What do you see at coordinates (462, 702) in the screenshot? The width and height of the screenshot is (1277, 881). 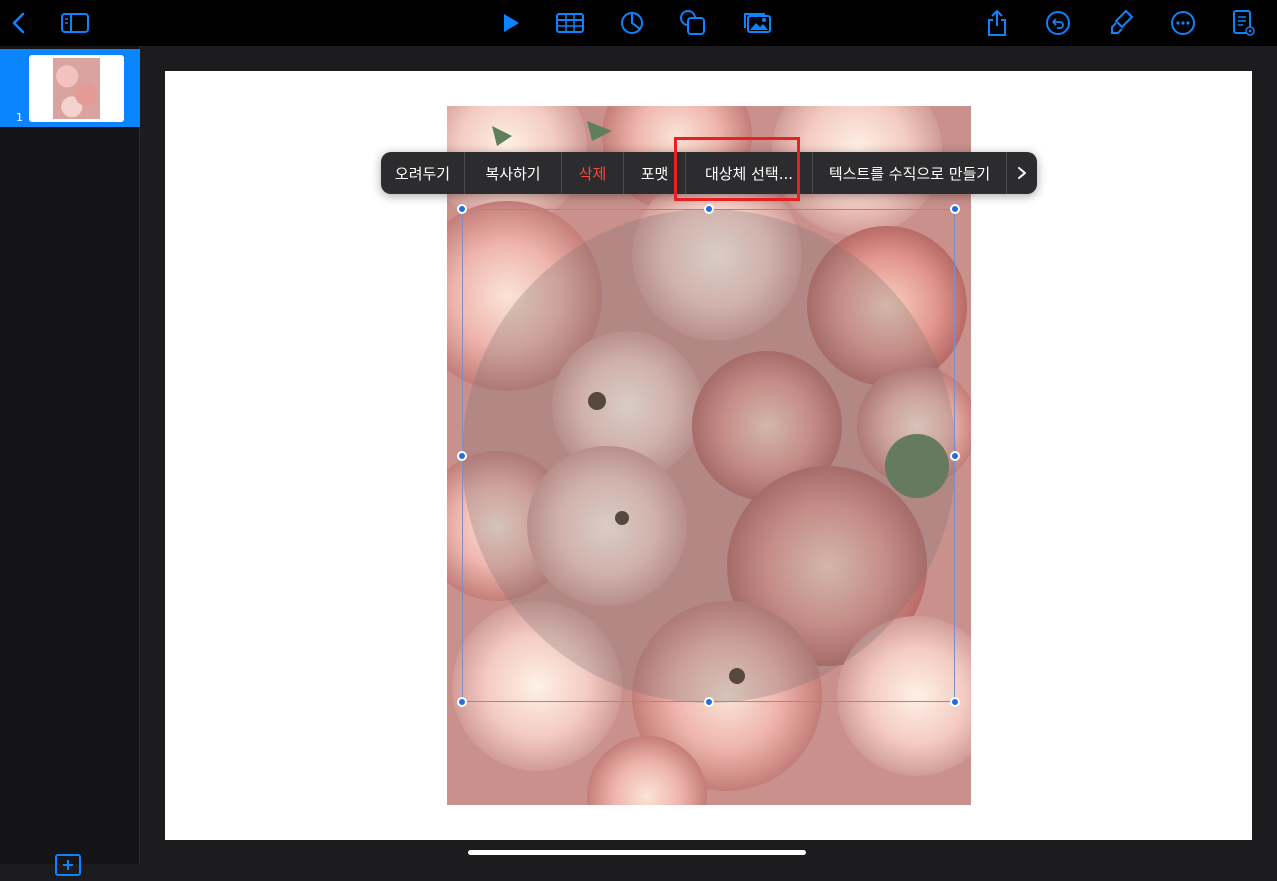 I see `resize-handle-bottom-left` at bounding box center [462, 702].